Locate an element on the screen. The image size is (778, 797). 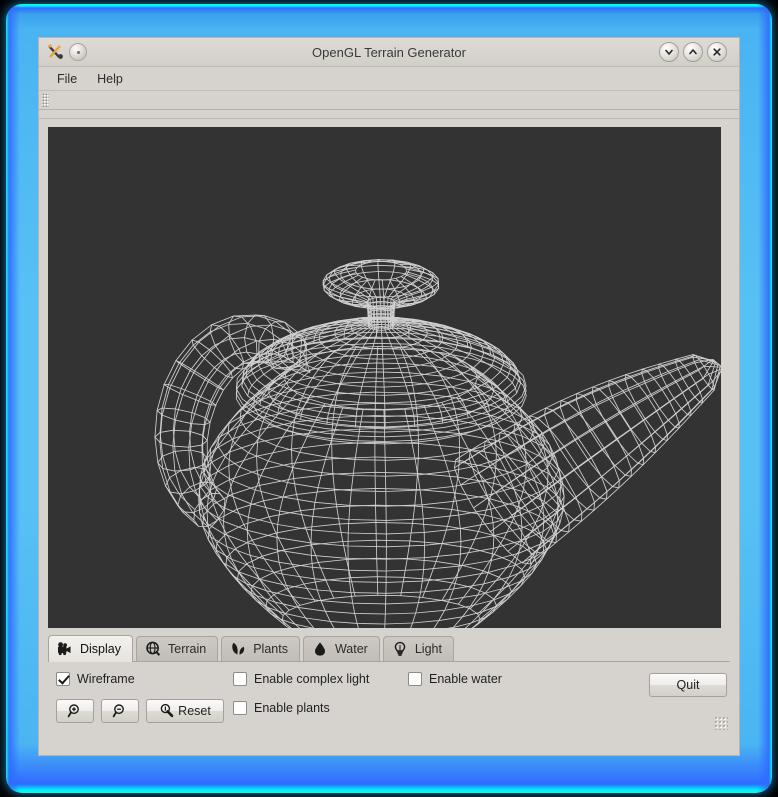
minimize-button is located at coordinates (669, 52).